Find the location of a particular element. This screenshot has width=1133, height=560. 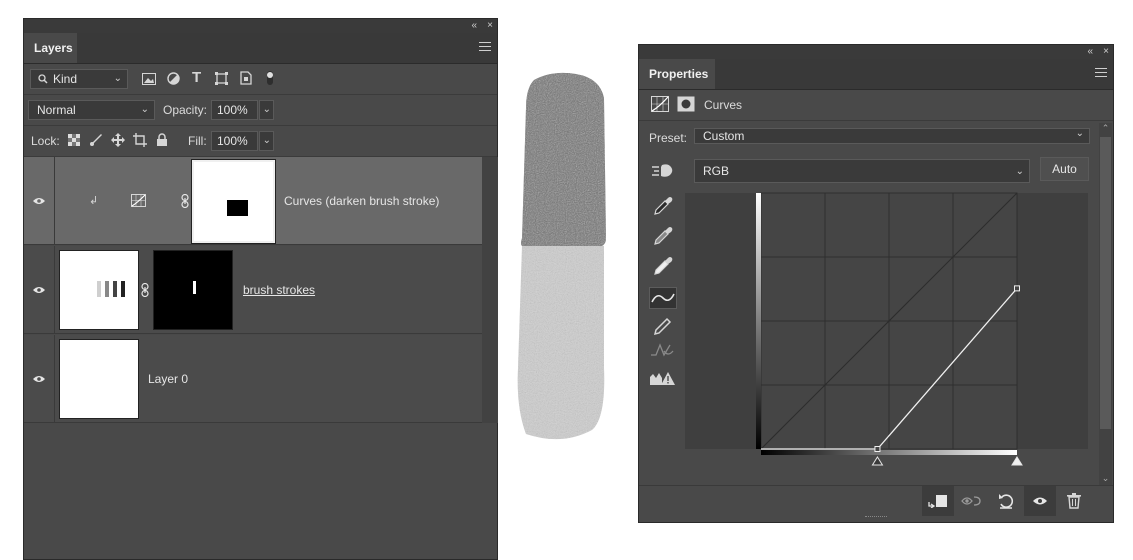

toggle-layer-visibility-button is located at coordinates (1040, 501).